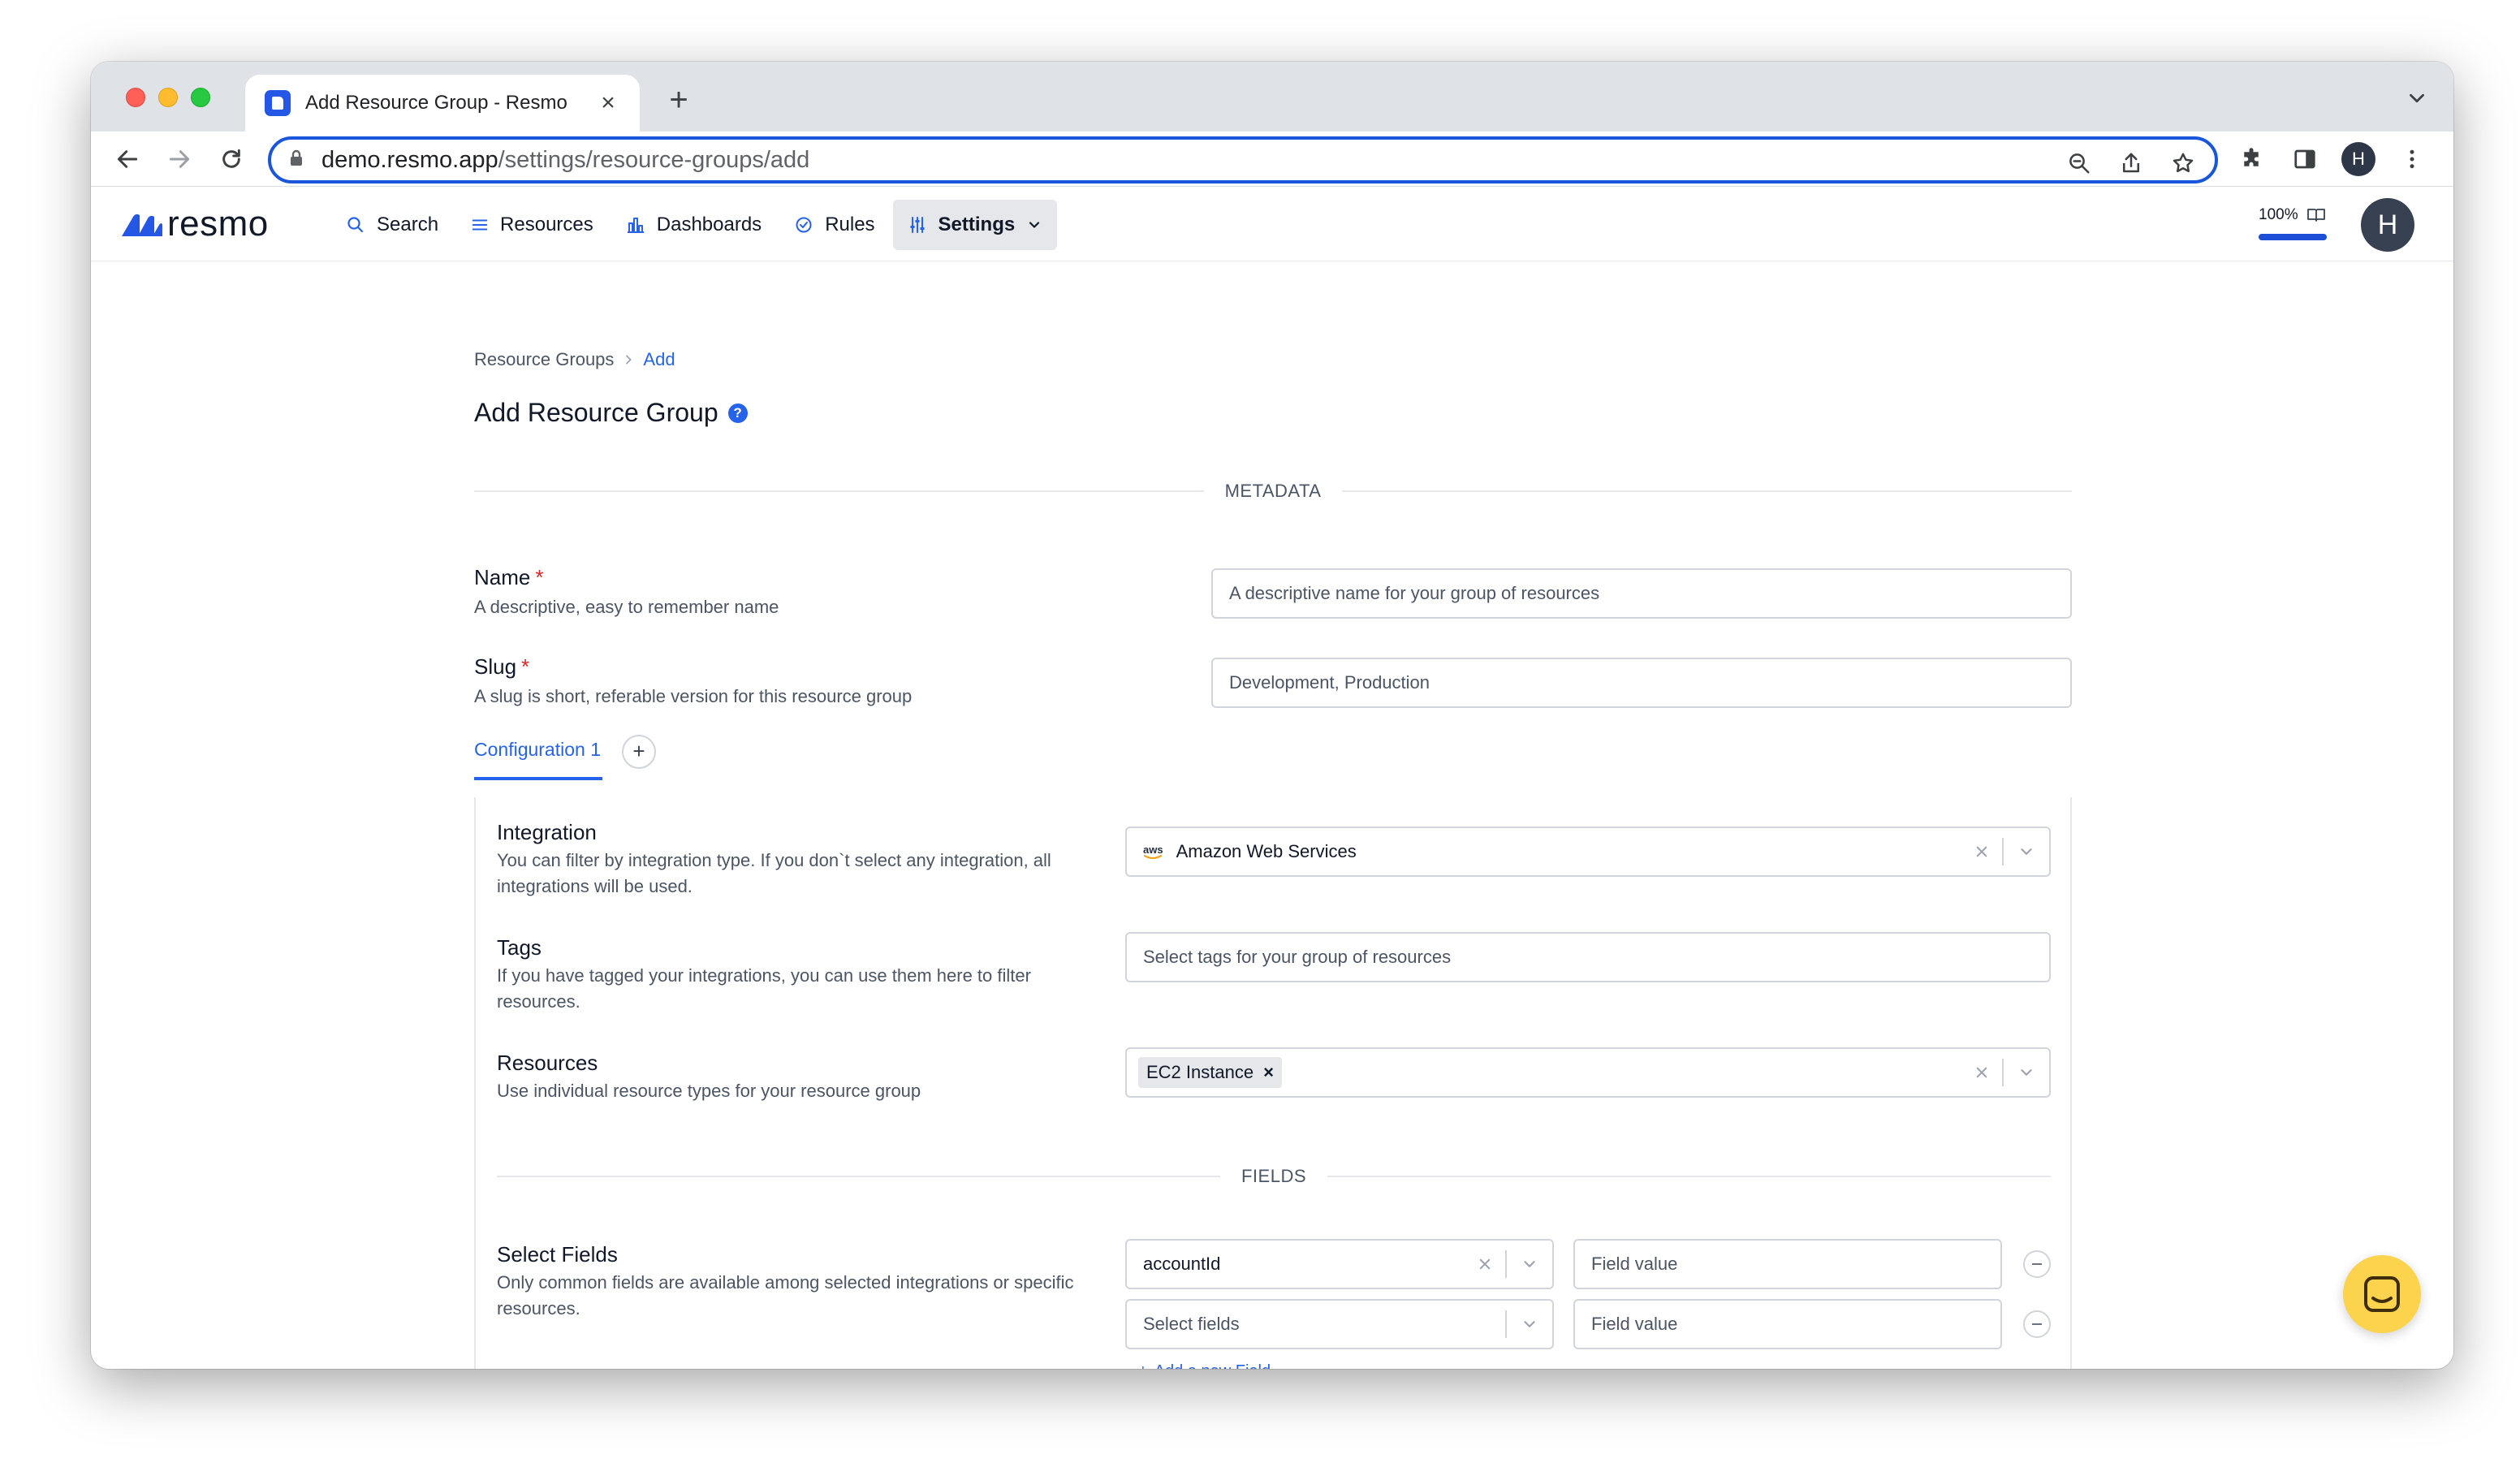  I want to click on resmo-logo: resmo, so click(195, 224).